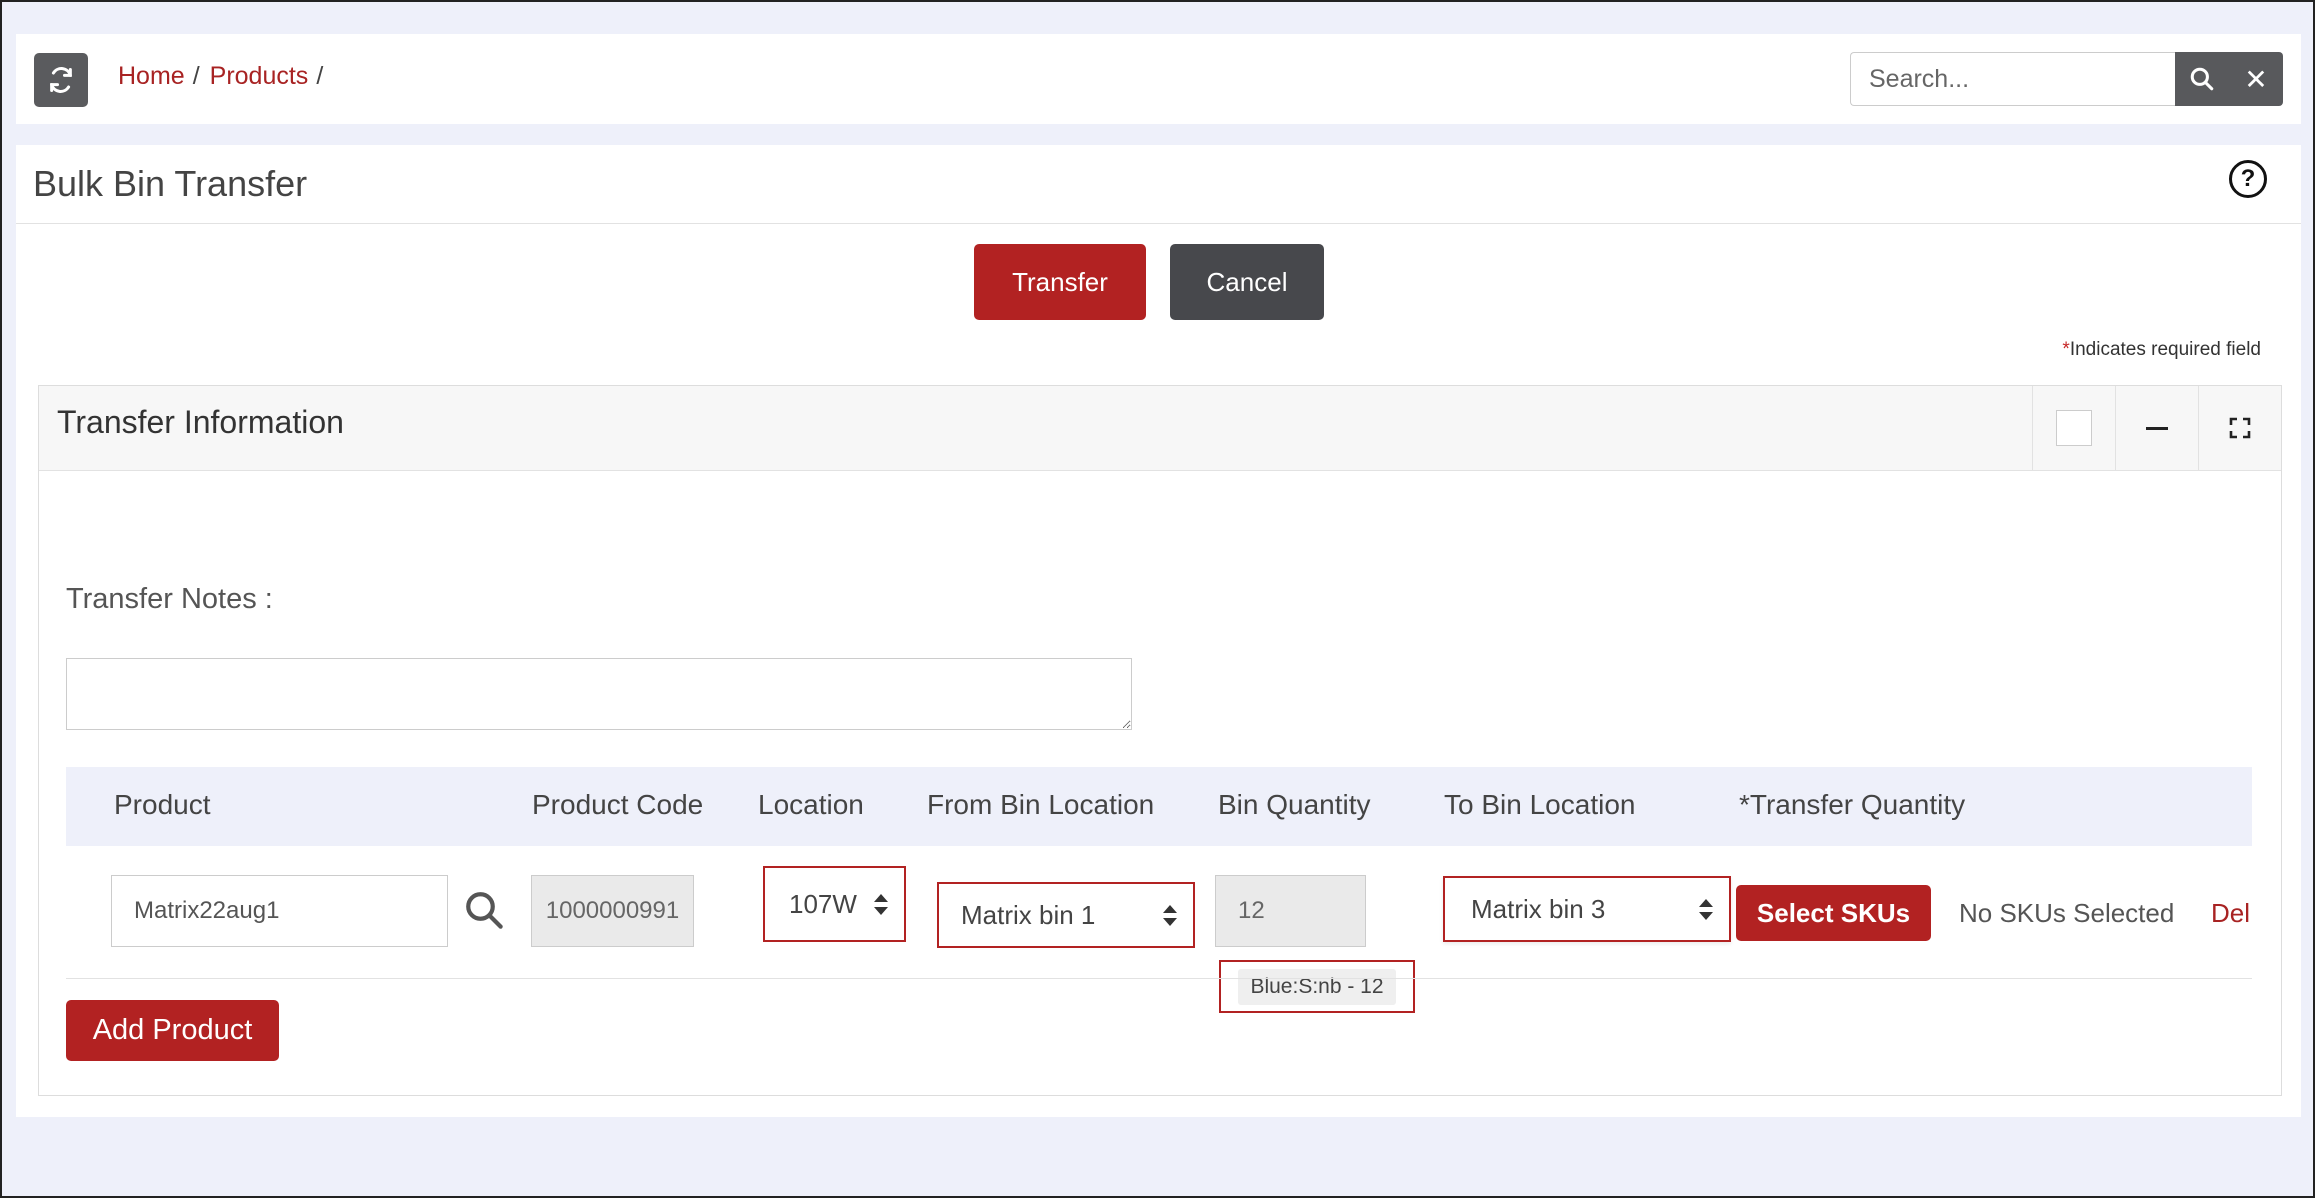  Describe the element at coordinates (1158, 79) in the screenshot. I see `top-bar: Home / Products / ✕` at that location.